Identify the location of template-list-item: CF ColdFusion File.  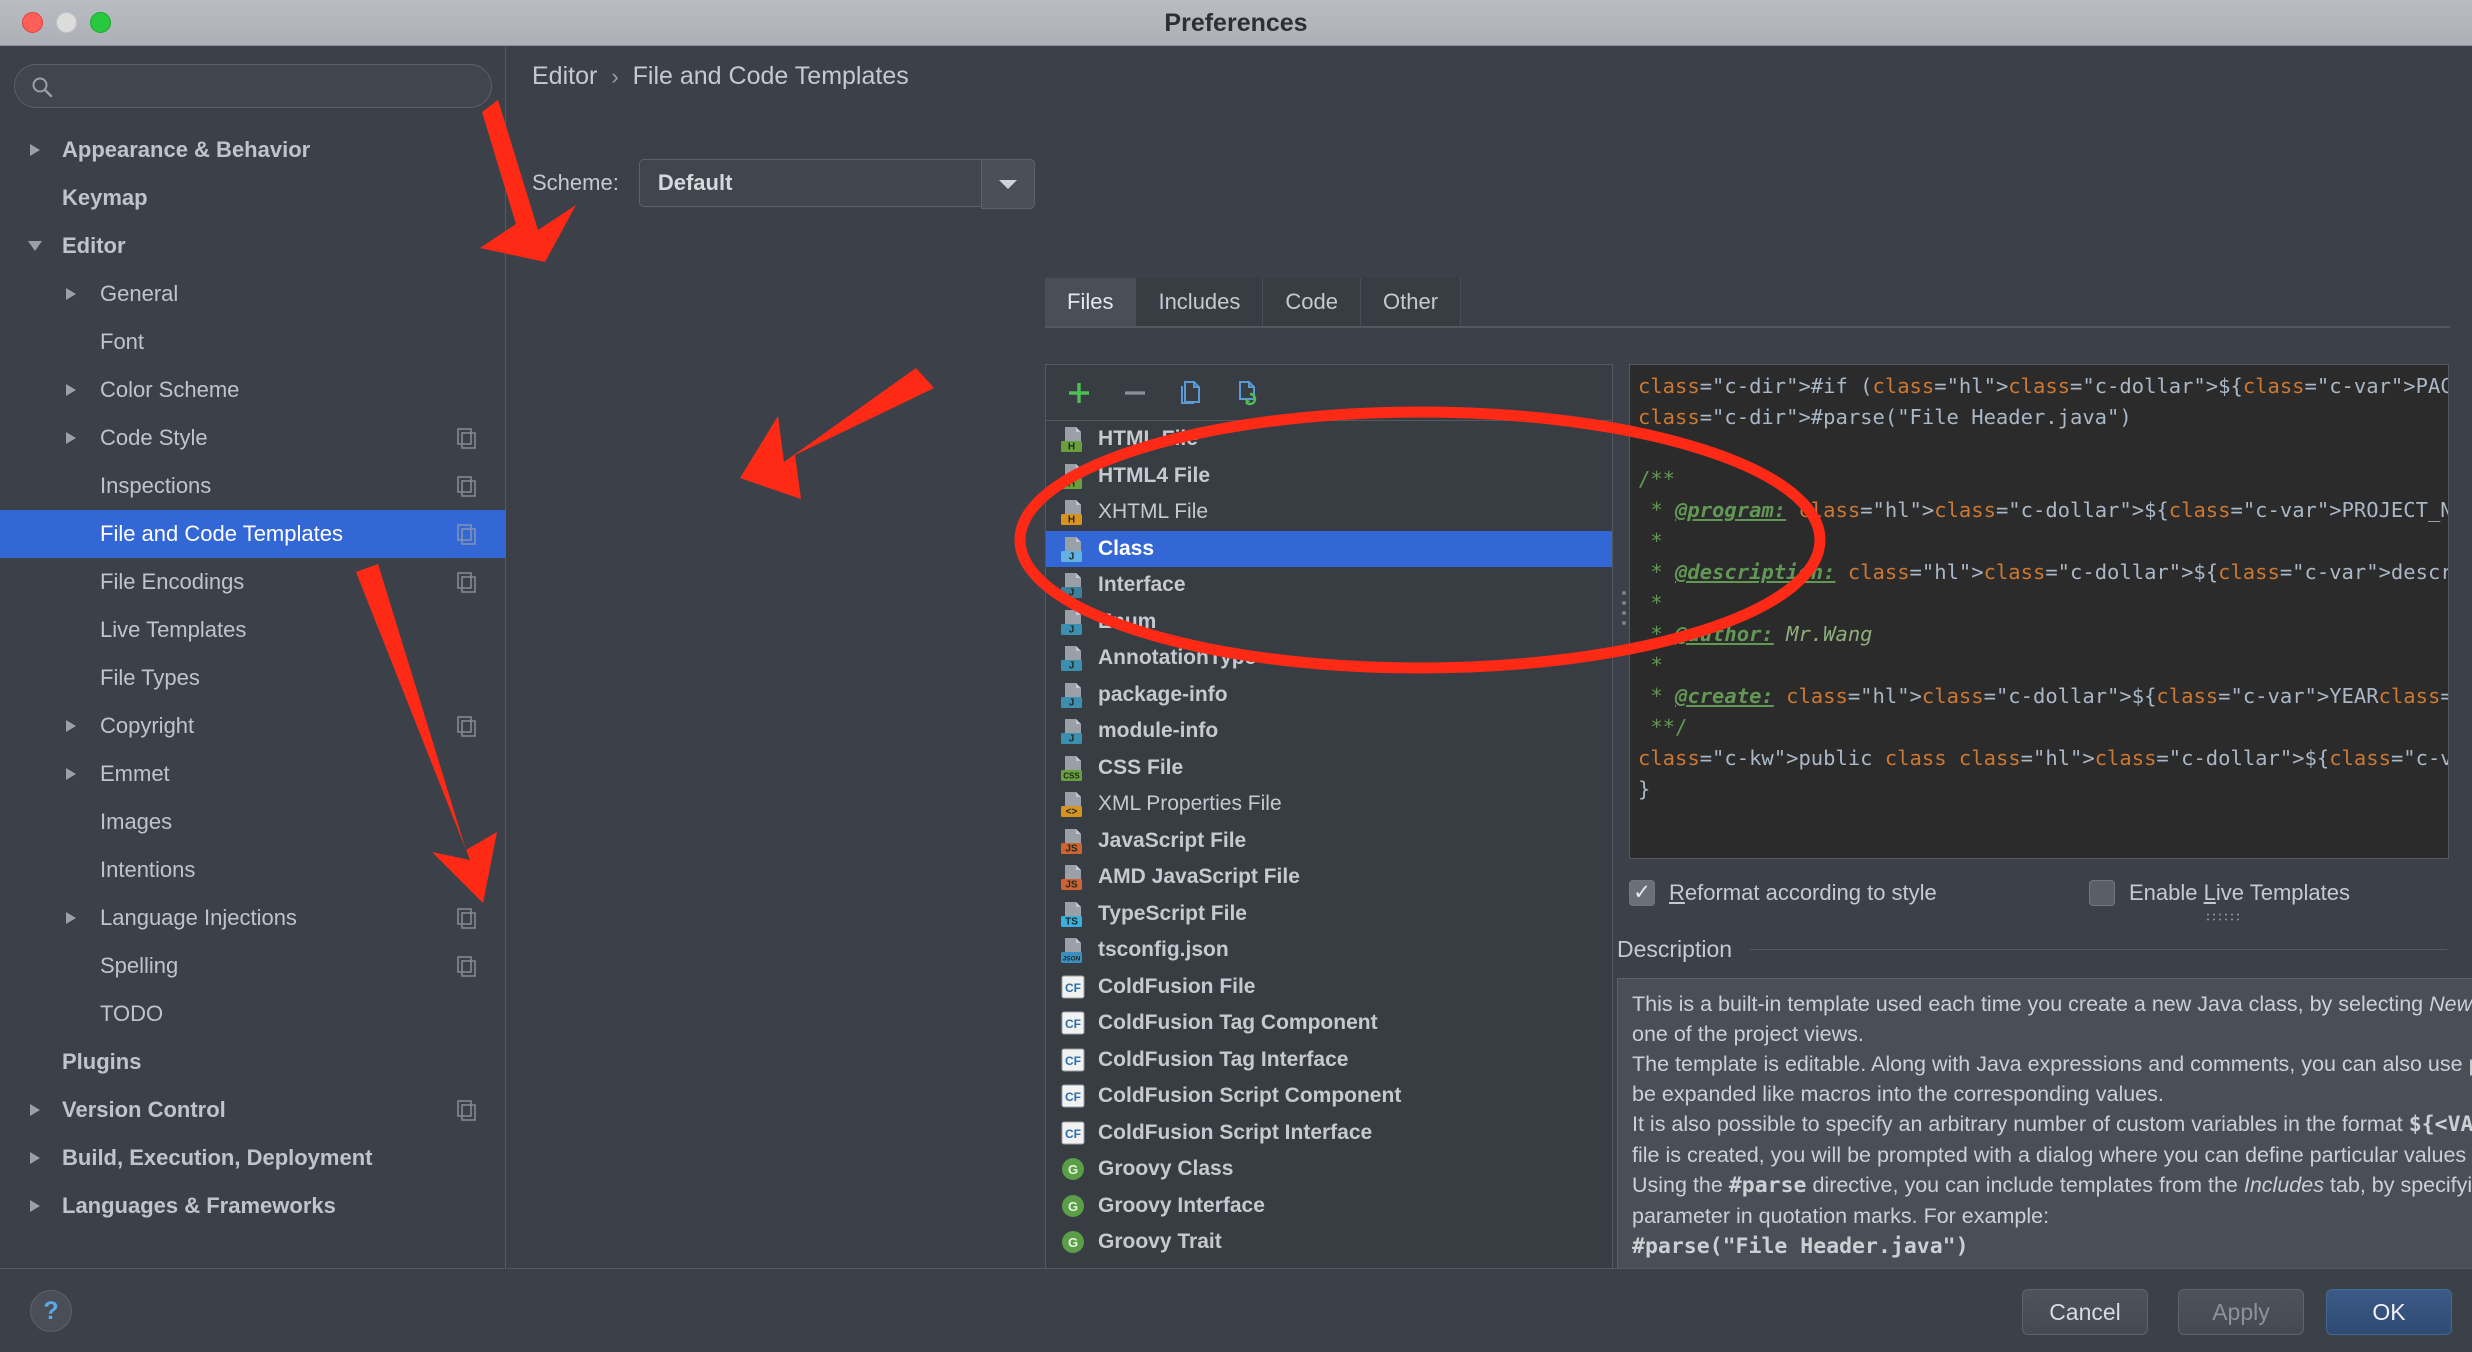
(1329, 987).